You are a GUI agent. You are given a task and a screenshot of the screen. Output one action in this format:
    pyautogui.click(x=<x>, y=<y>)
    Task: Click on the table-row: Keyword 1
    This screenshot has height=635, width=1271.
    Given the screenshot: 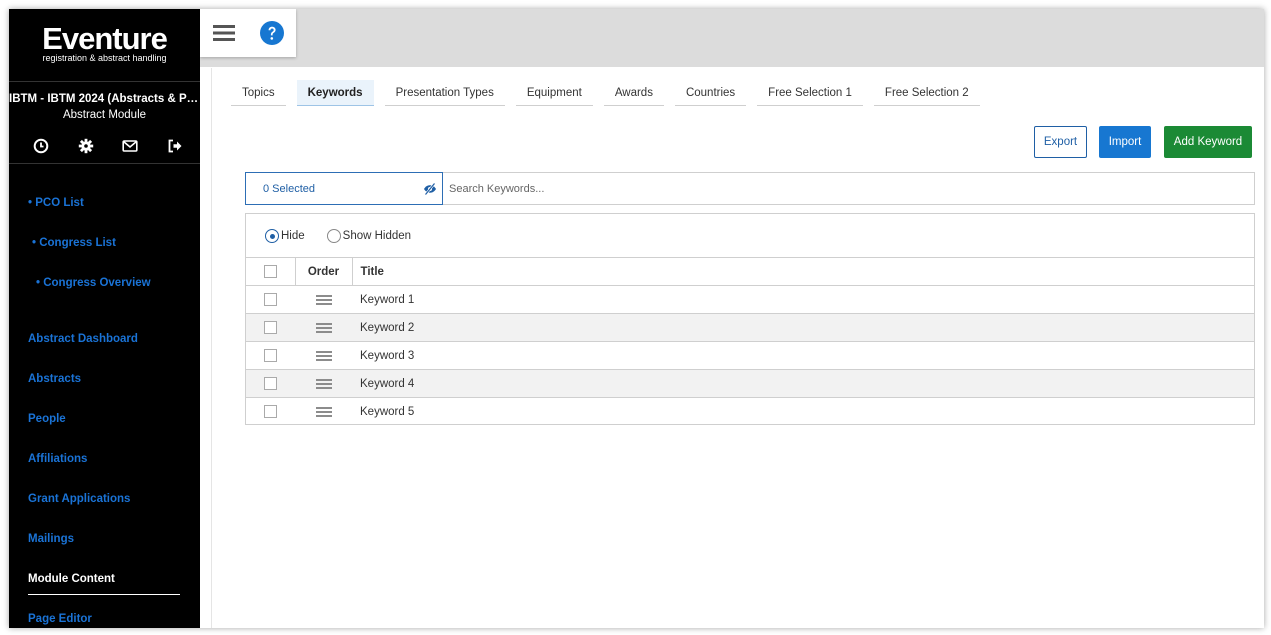 What is the action you would take?
    pyautogui.click(x=750, y=299)
    